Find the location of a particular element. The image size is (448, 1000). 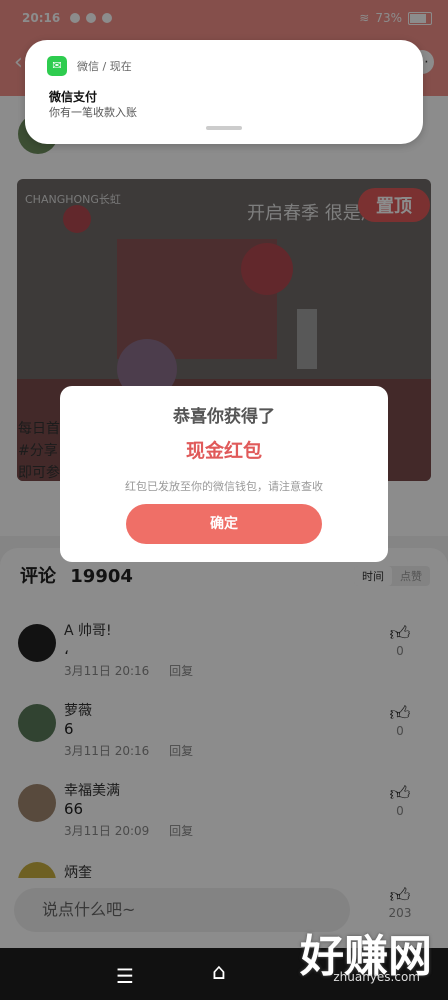

watermark-url: zhuanyes.com is located at coordinates (376, 977).